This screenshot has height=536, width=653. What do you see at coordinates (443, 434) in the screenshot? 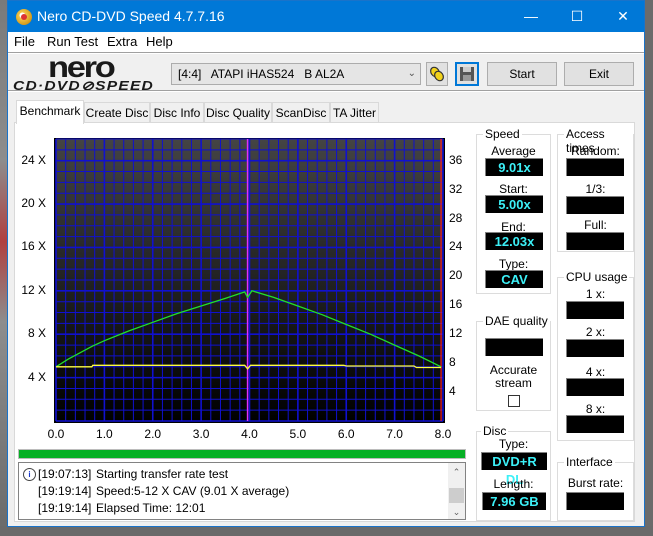
I see `x-tick-label: 8.0` at bounding box center [443, 434].